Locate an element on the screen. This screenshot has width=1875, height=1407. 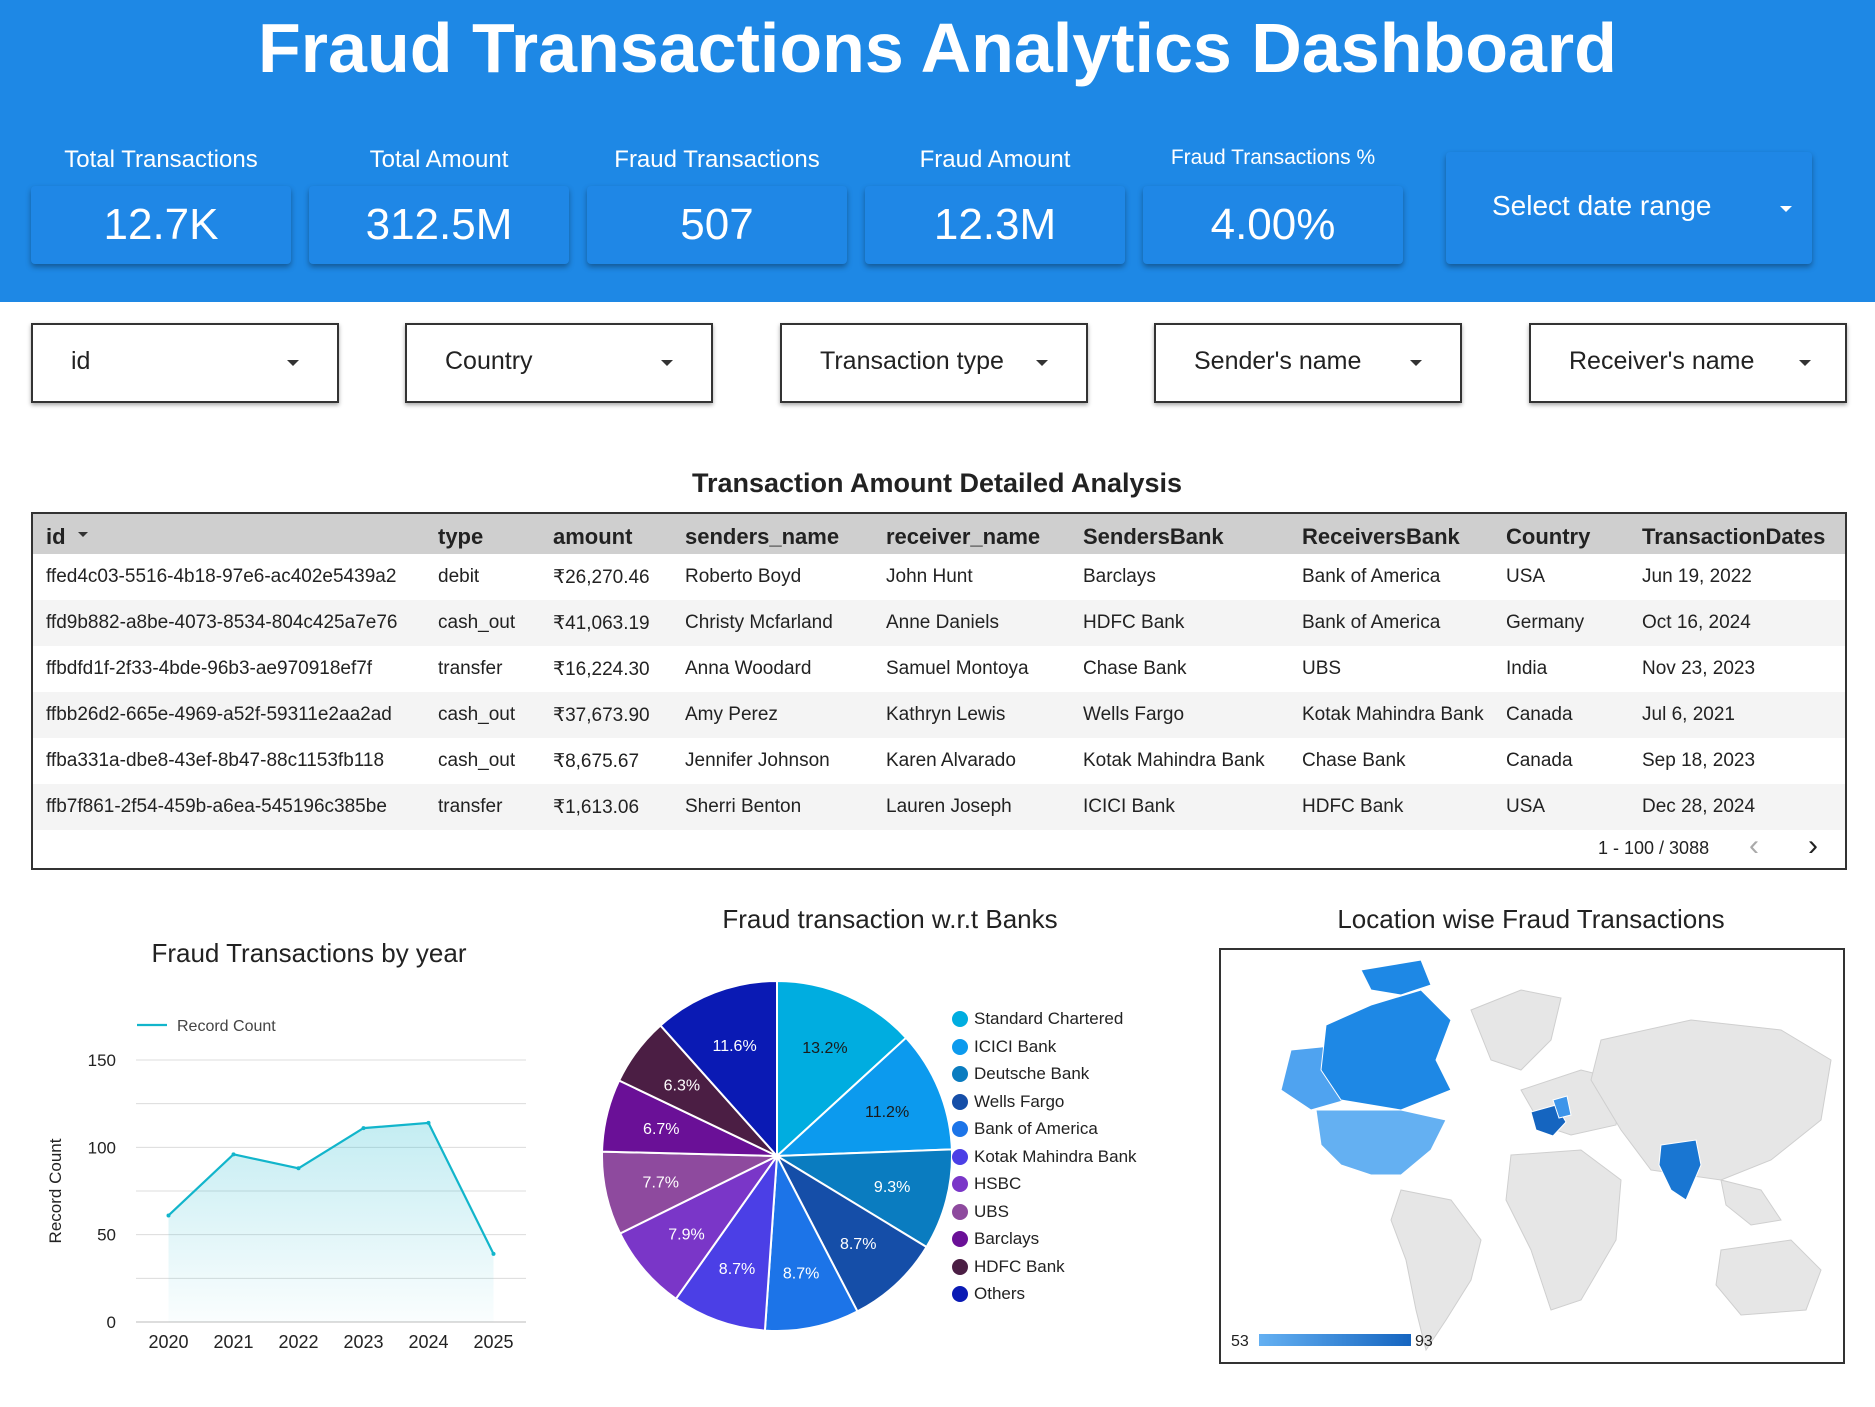
table-cell-receiver-name: Lauren Joseph is located at coordinates (949, 806).